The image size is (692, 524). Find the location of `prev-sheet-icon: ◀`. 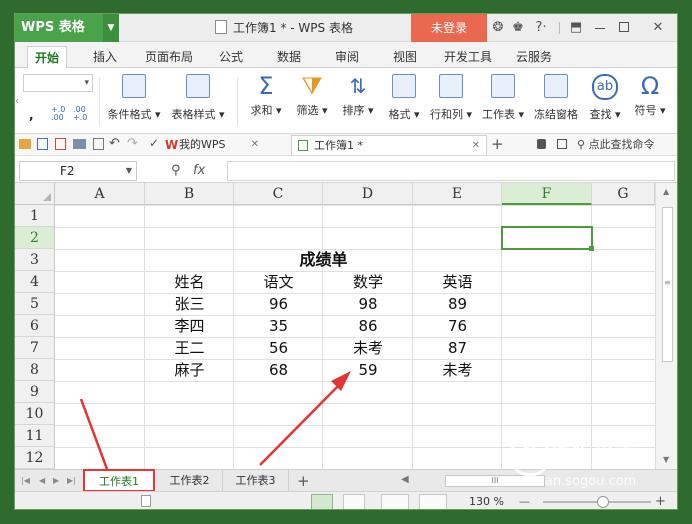

prev-sheet-icon: ◀ is located at coordinates (42, 481).